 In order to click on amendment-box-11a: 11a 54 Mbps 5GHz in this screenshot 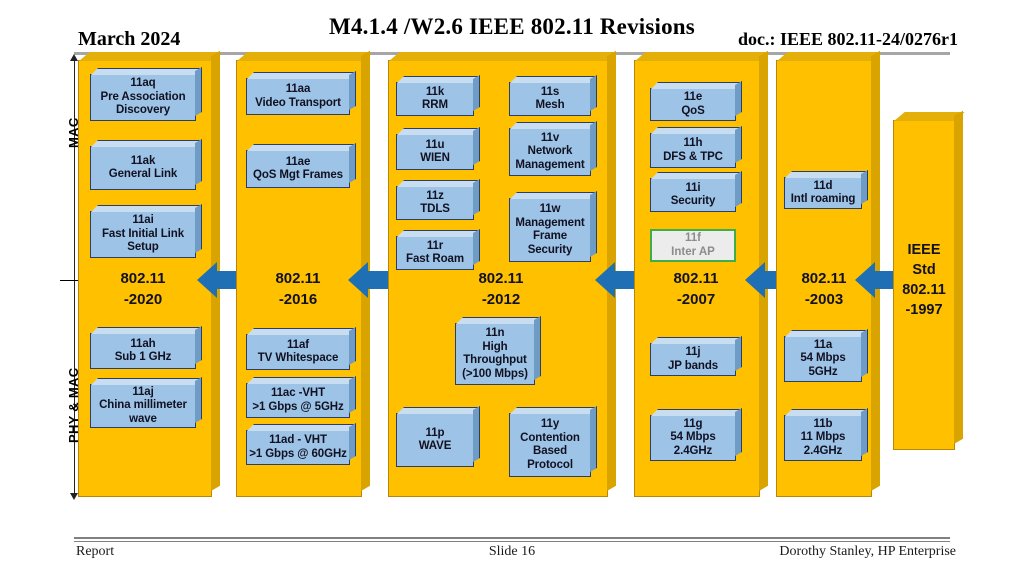, I will do `click(826, 355)`.